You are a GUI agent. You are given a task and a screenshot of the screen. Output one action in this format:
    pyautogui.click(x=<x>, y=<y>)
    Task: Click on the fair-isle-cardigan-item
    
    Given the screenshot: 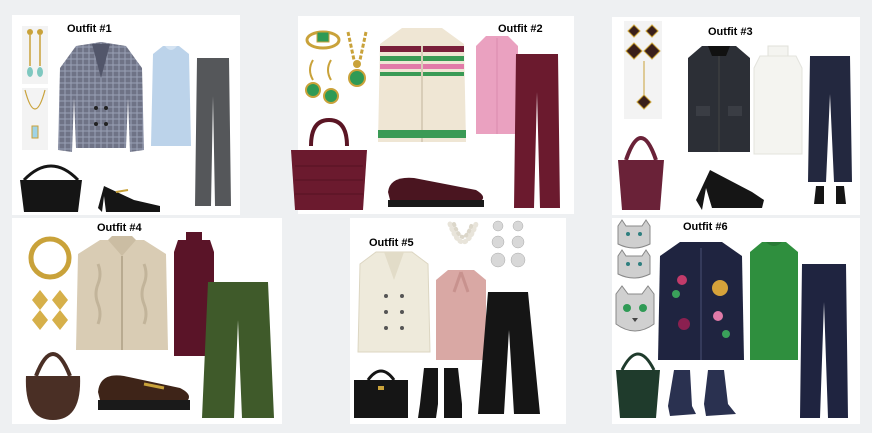 What is the action you would take?
    pyautogui.click(x=422, y=85)
    